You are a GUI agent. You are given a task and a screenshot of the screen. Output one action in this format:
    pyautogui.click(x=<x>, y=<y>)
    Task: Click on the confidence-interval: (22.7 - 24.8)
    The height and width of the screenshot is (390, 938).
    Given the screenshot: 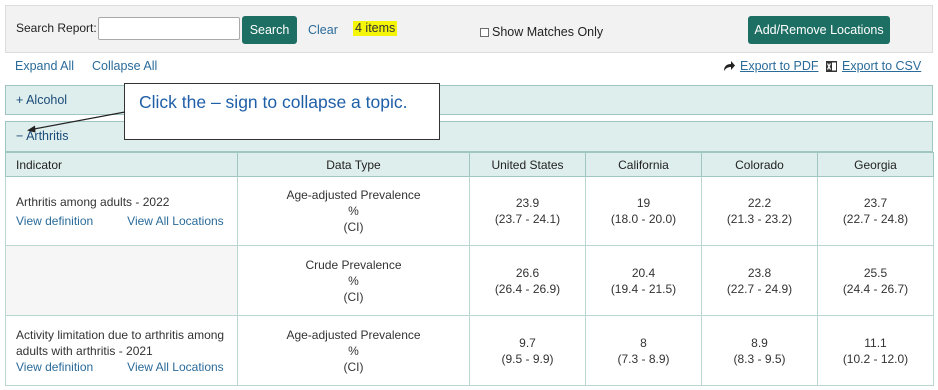 What is the action you would take?
    pyautogui.click(x=875, y=219)
    